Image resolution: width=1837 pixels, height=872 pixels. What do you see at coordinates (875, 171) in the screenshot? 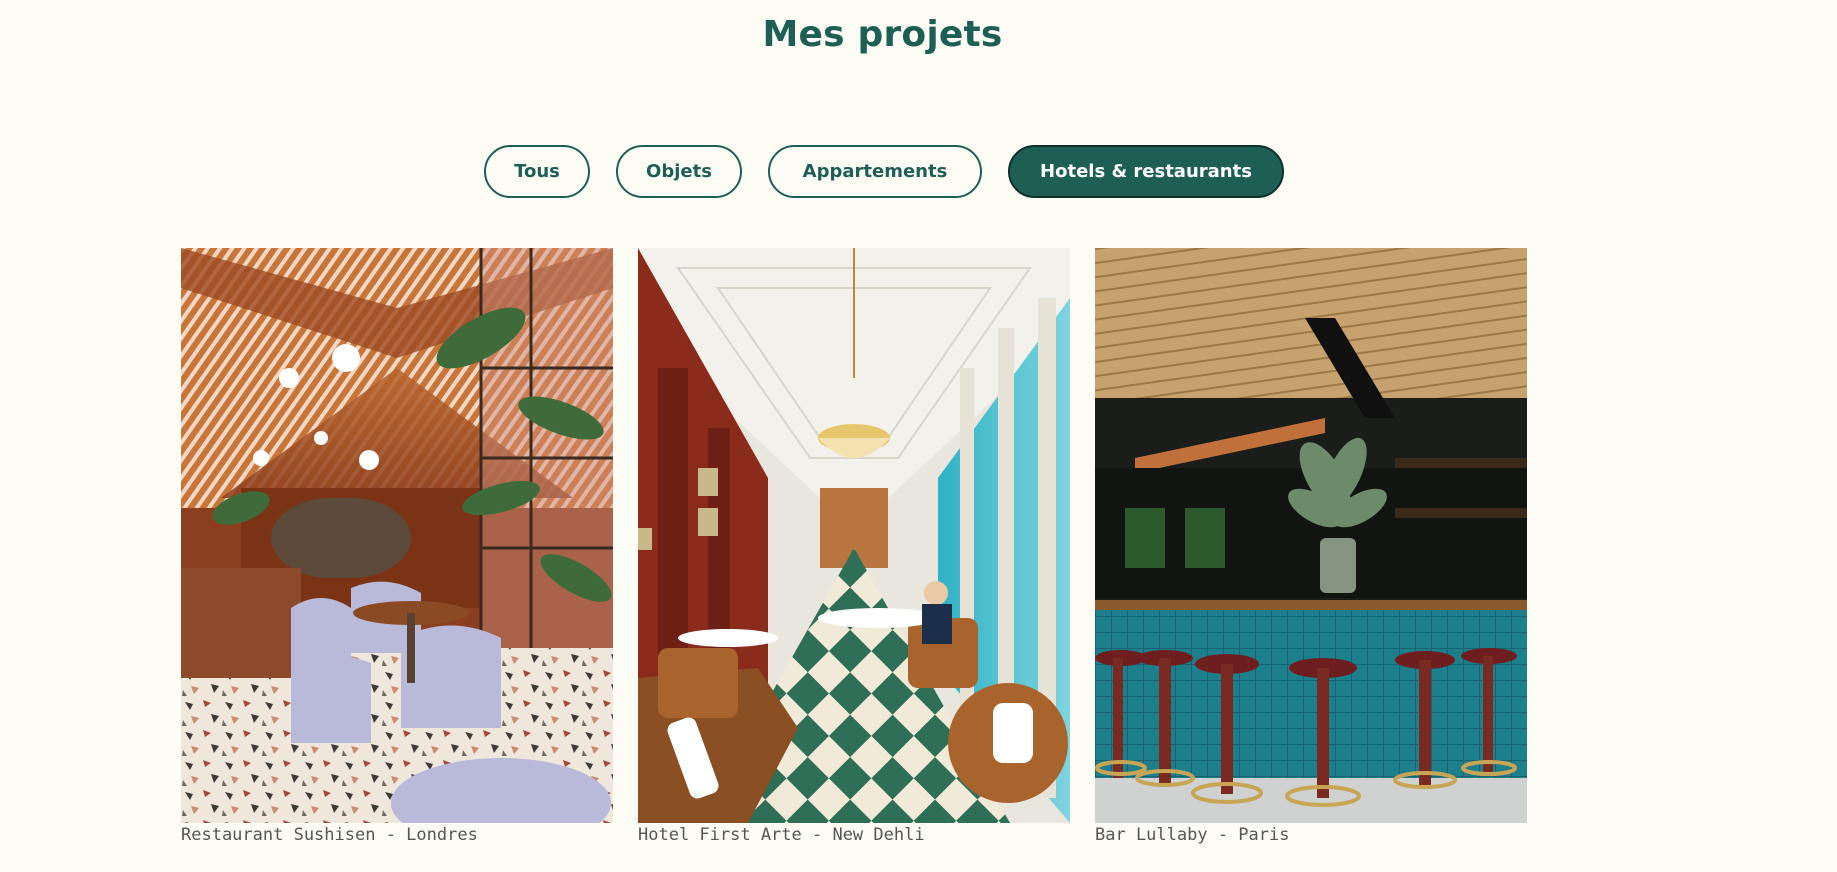
I see `filter-appartements-button: Appartements` at bounding box center [875, 171].